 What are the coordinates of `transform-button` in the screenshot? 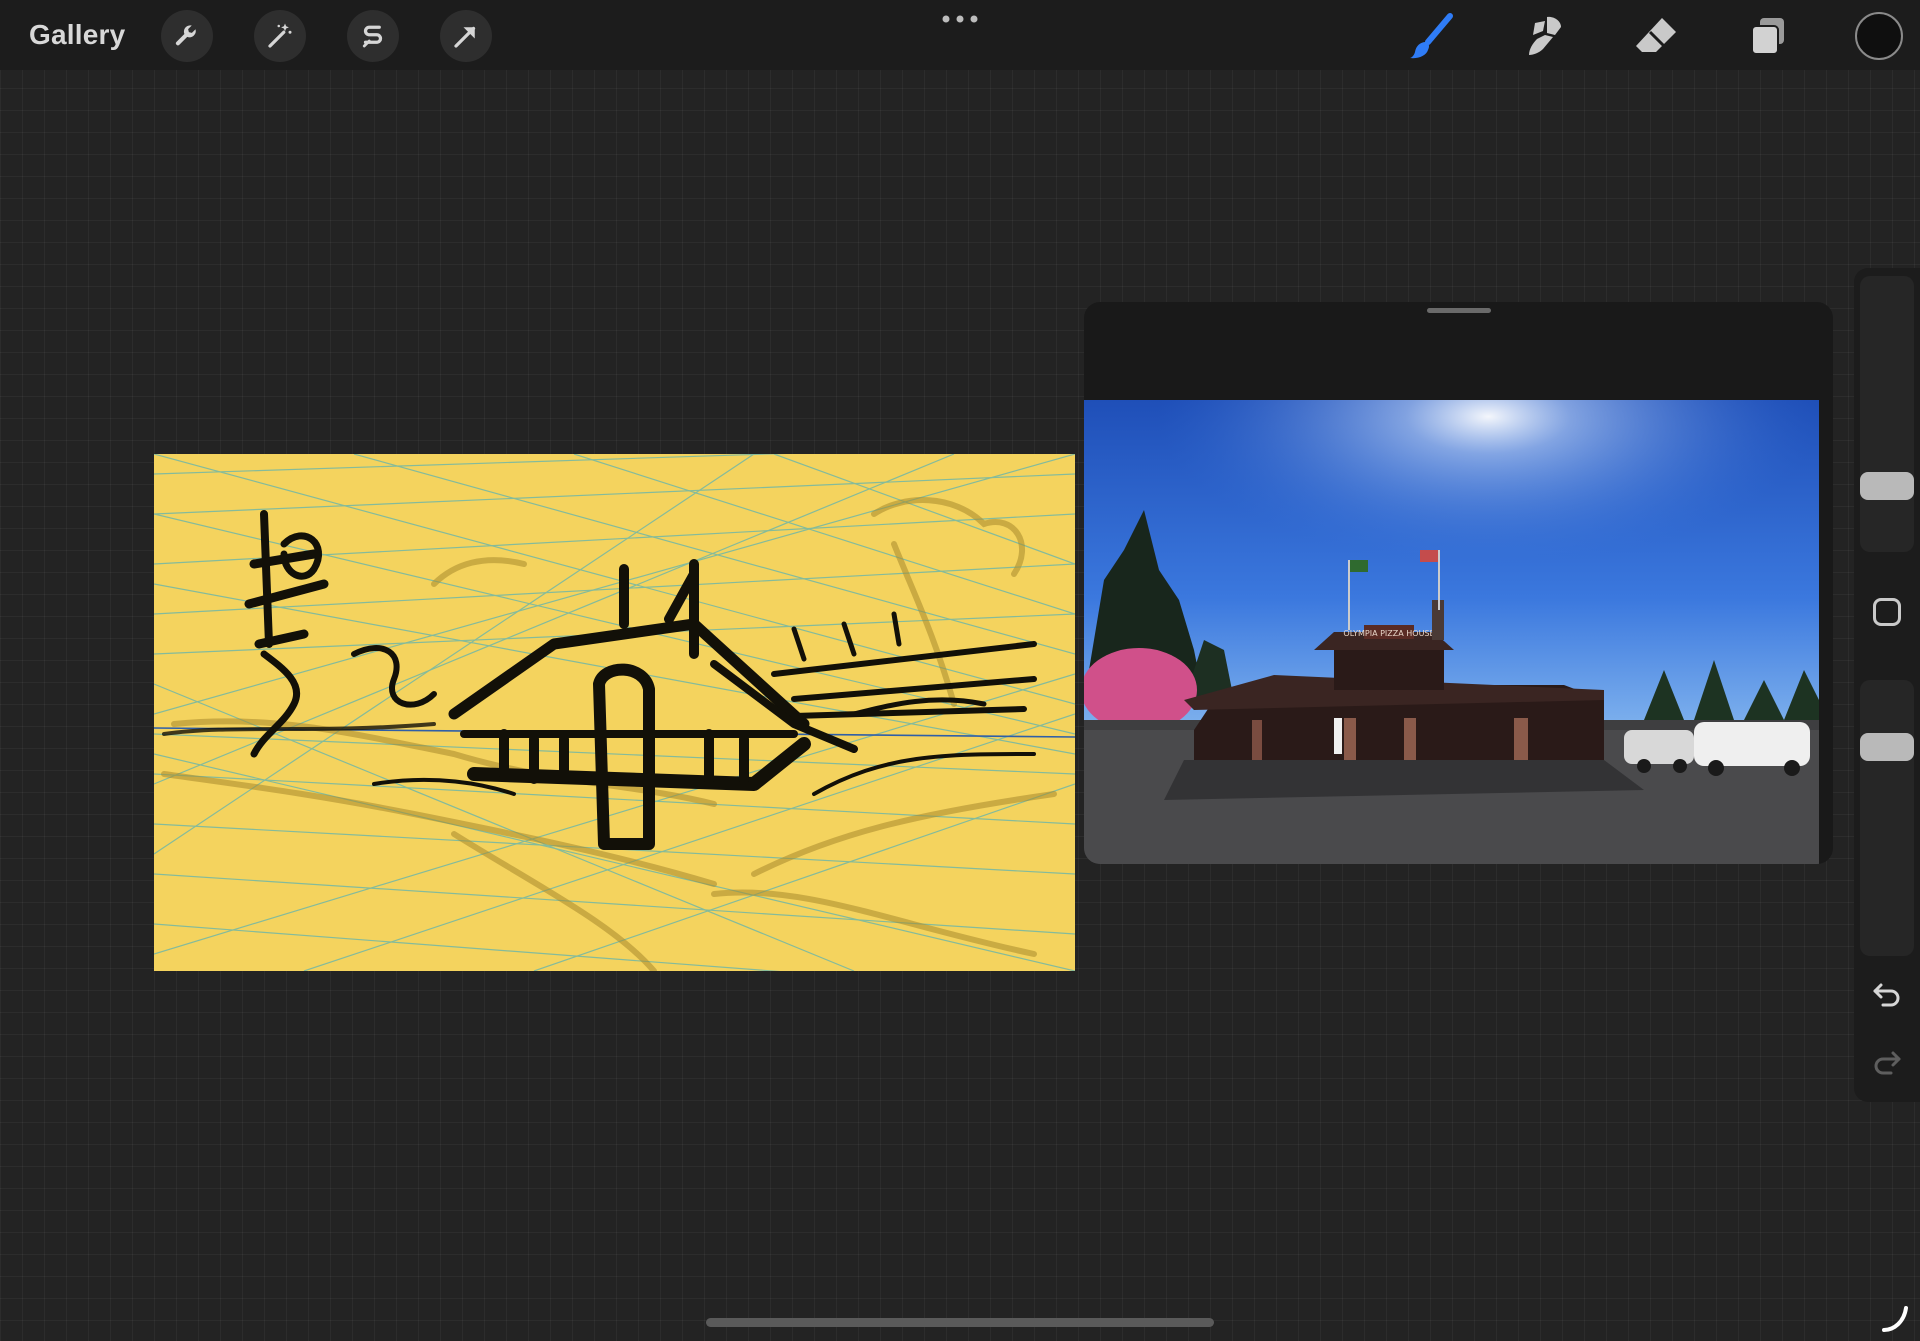 It's located at (466, 36).